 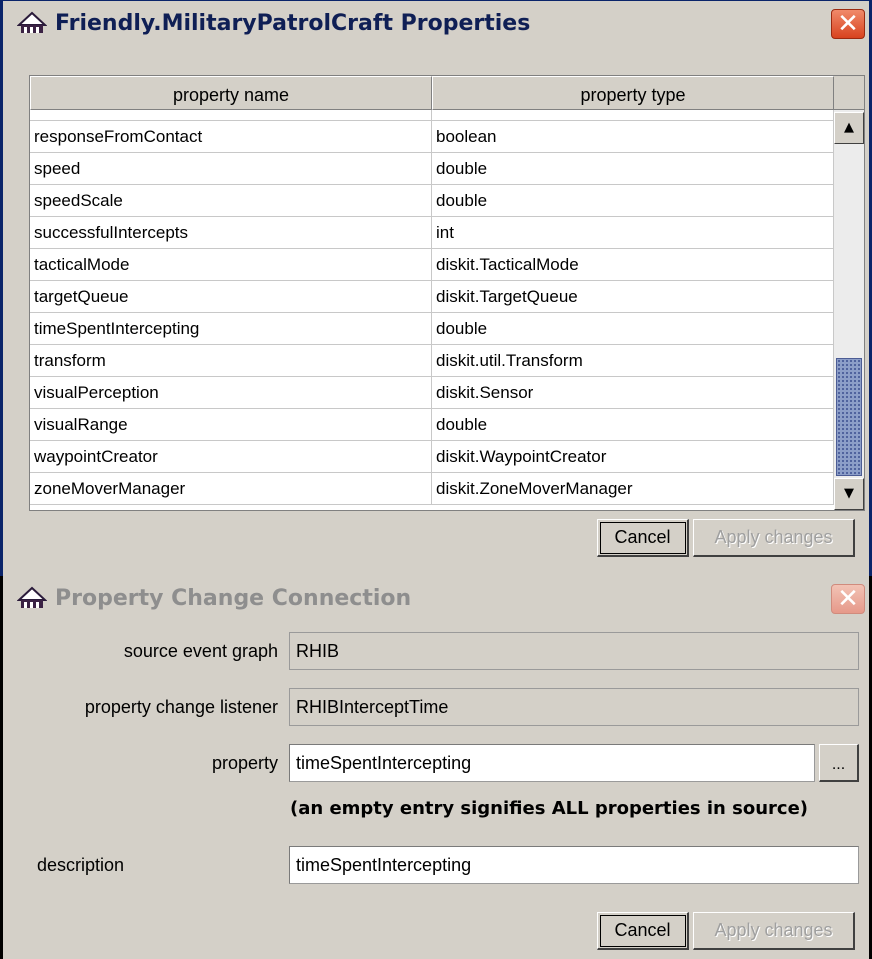 What do you see at coordinates (231, 361) in the screenshot?
I see `property-name-cell: transform` at bounding box center [231, 361].